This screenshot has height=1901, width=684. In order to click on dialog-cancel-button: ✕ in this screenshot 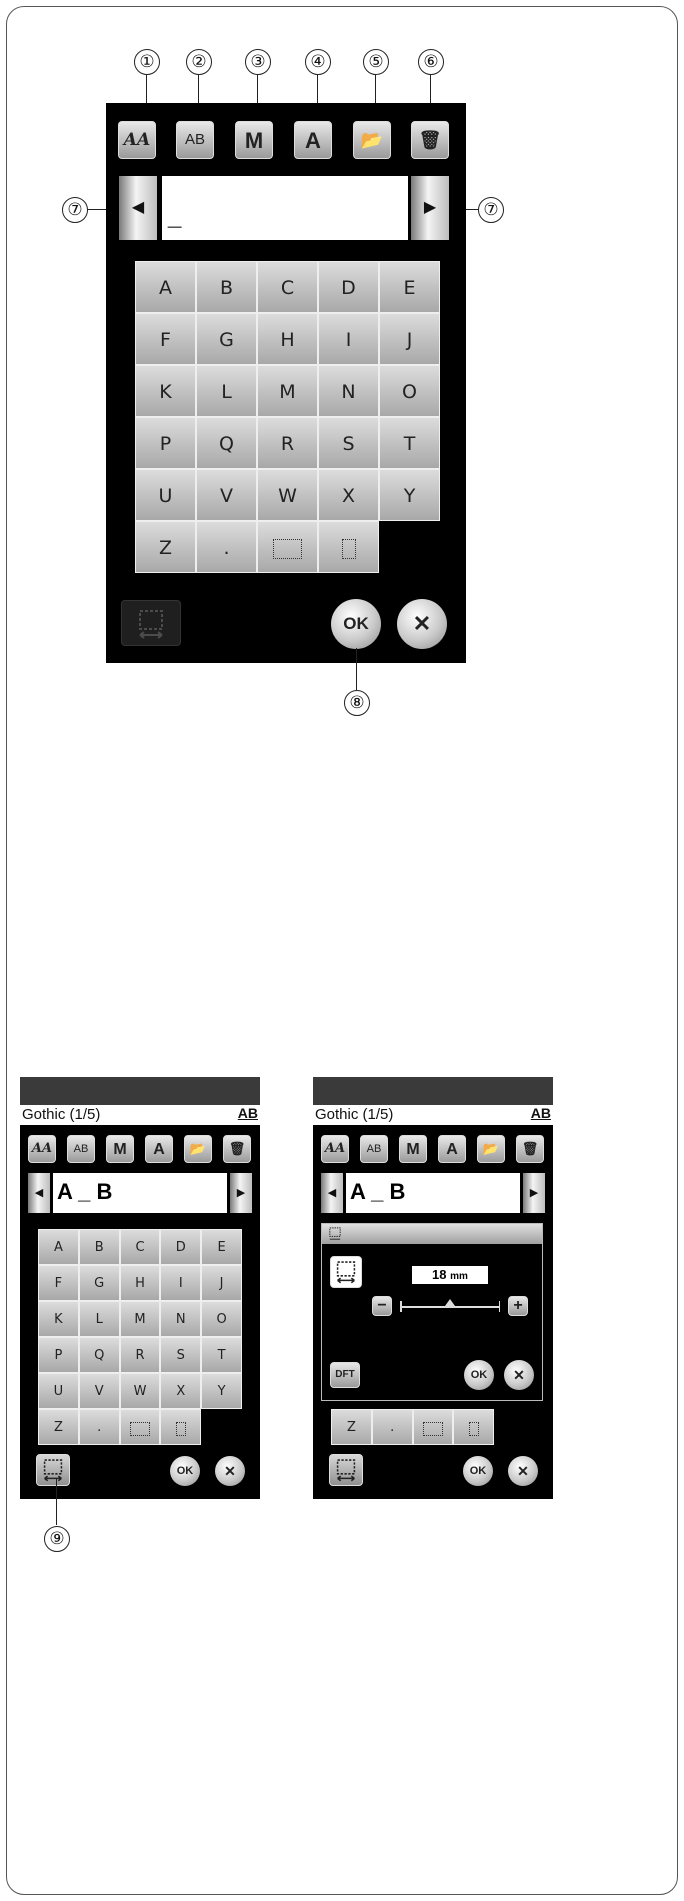, I will do `click(519, 1375)`.